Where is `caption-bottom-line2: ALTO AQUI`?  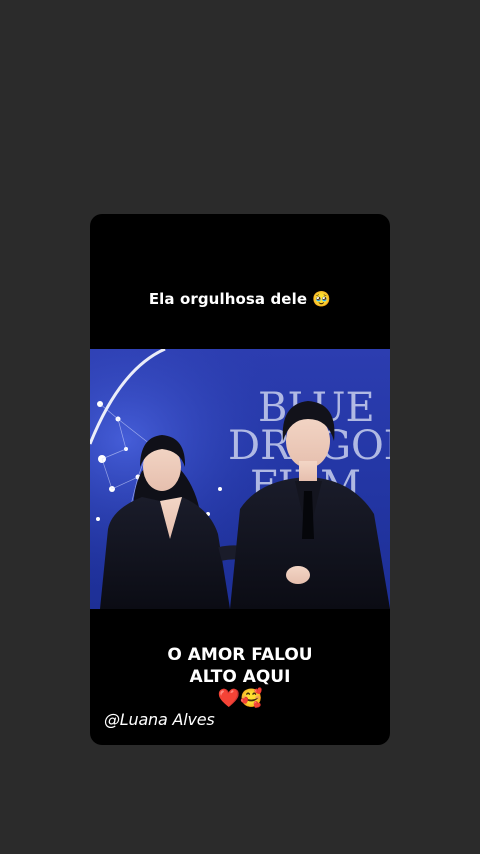 caption-bottom-line2: ALTO AQUI is located at coordinates (240, 677).